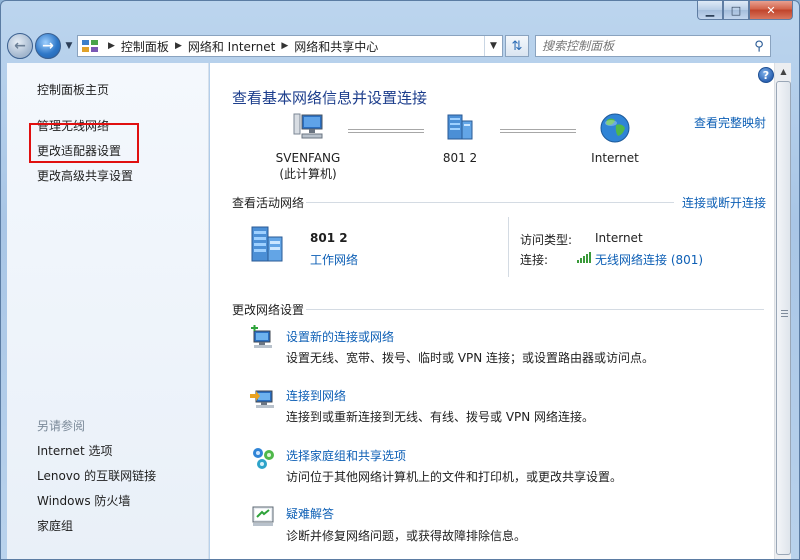  What do you see at coordinates (263, 398) in the screenshot?
I see `connect-network-icon` at bounding box center [263, 398].